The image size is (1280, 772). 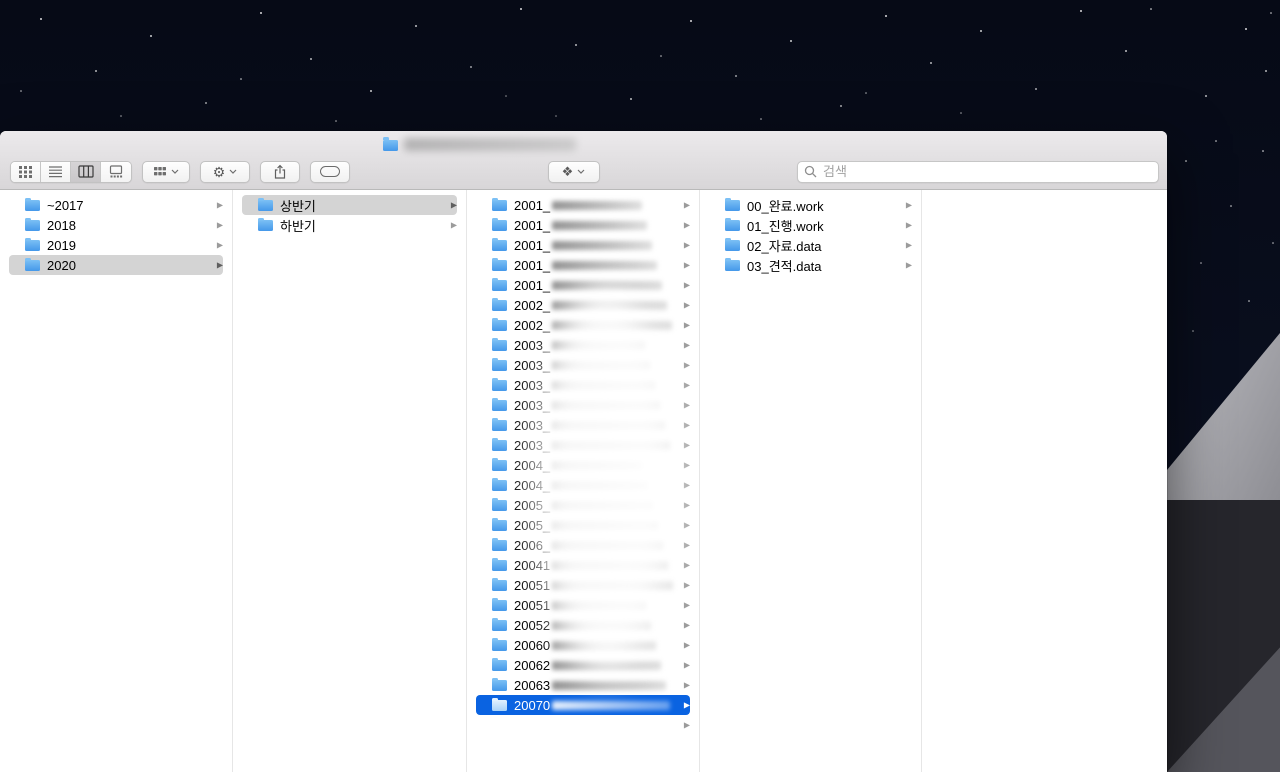 What do you see at coordinates (583, 645) in the screenshot?
I see `list-item: 20060 ▶` at bounding box center [583, 645].